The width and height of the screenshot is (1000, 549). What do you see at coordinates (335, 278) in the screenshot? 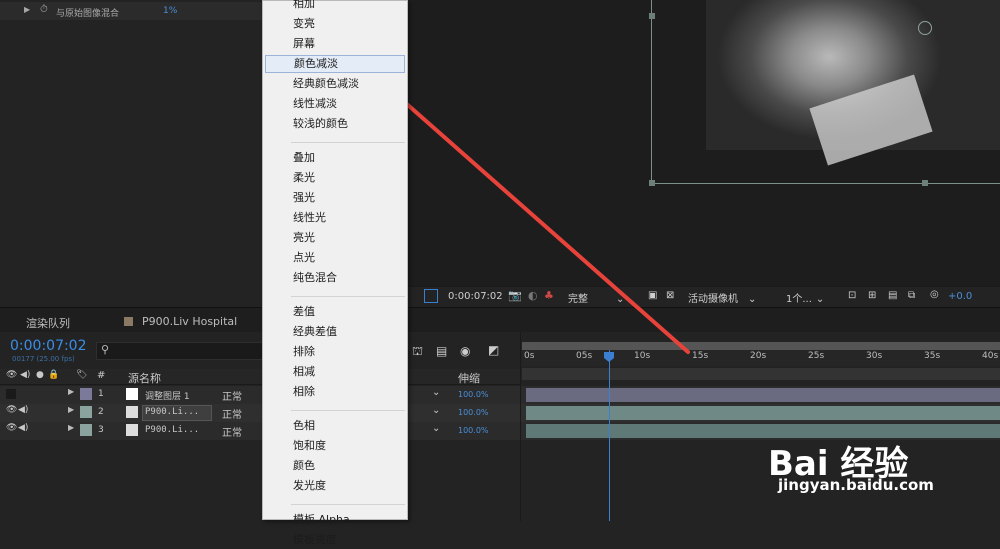
I see `blend-mode-menu-item: 纯色混合` at bounding box center [335, 278].